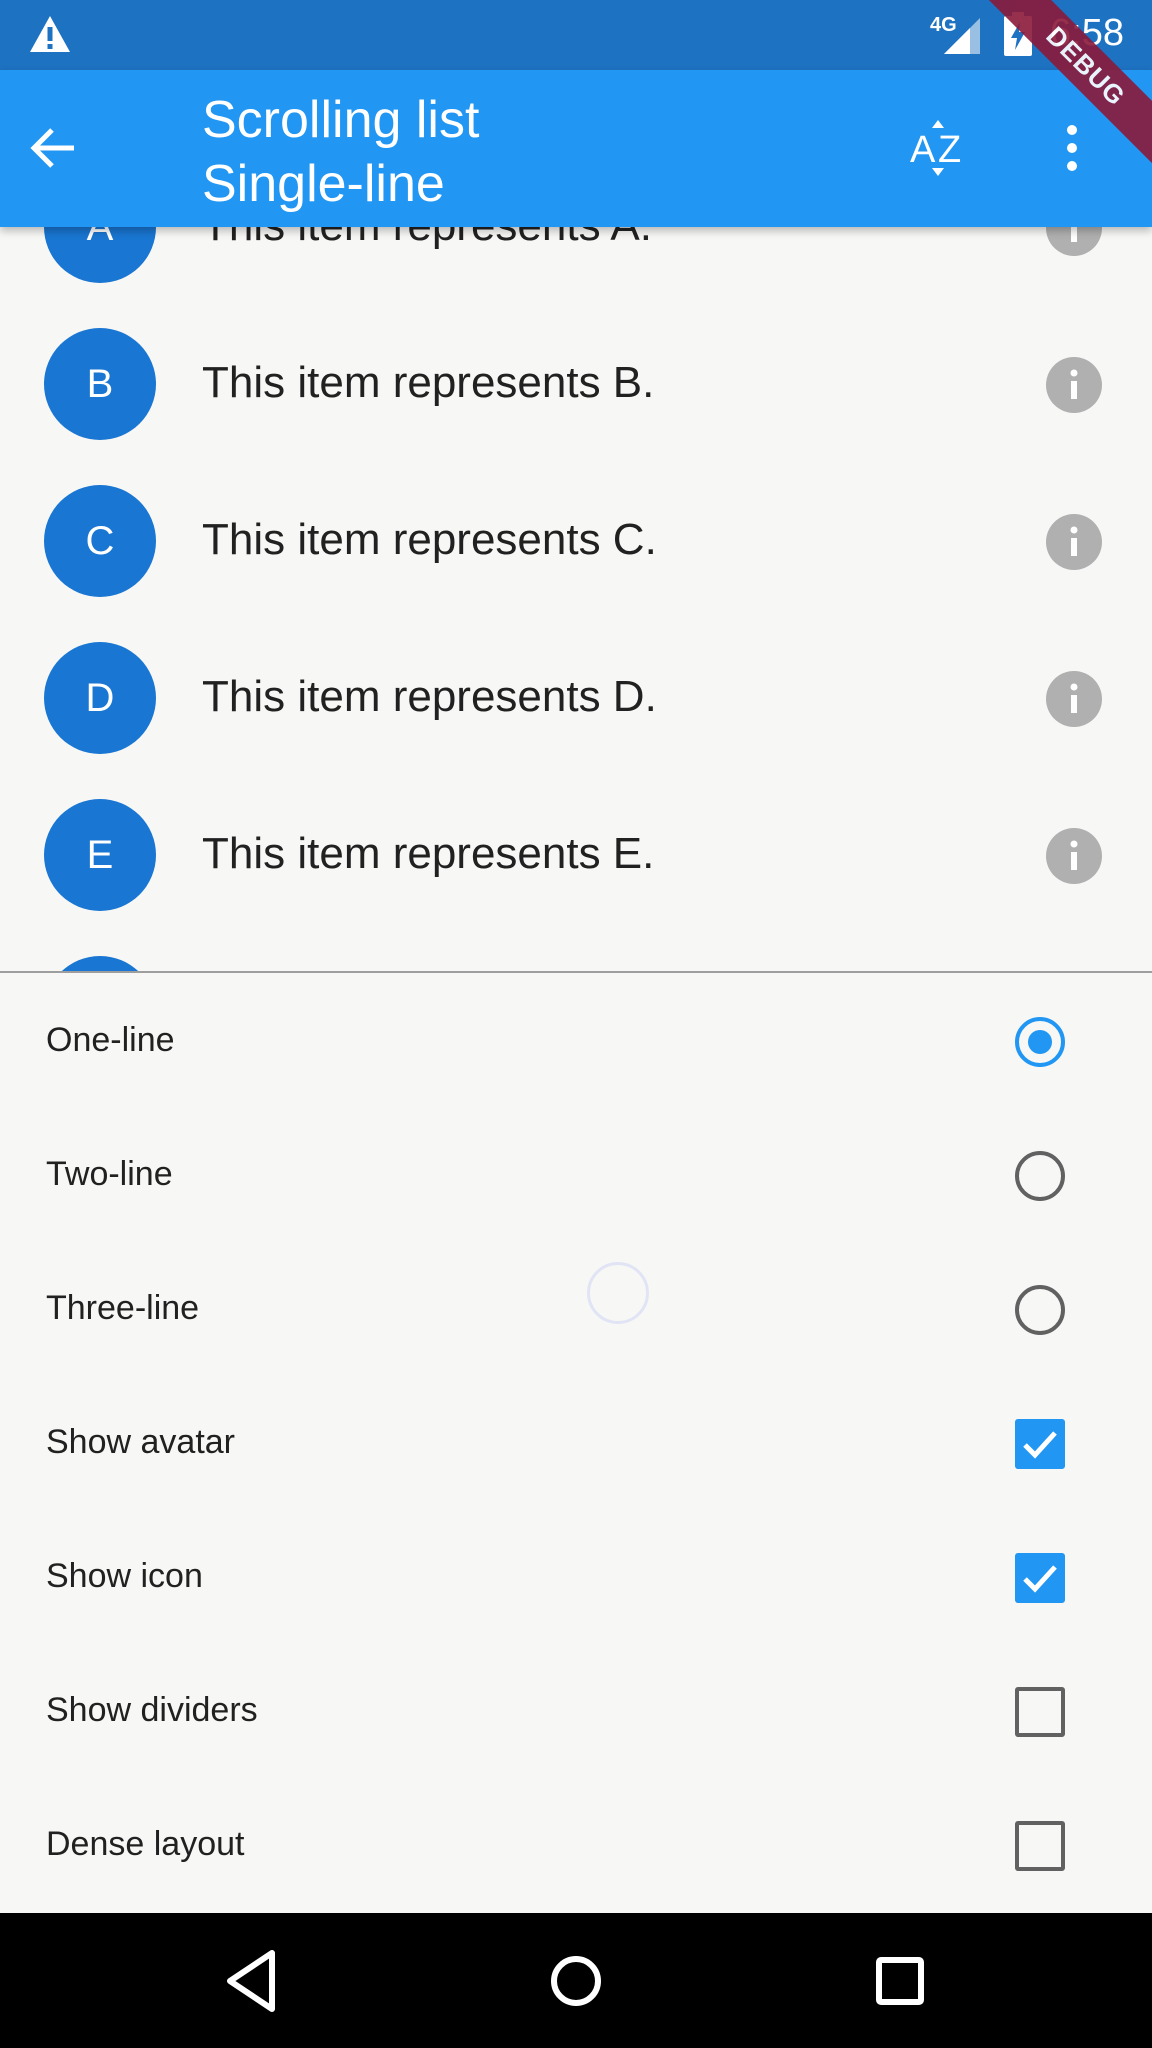  What do you see at coordinates (50, 34) in the screenshot?
I see `warning-icon` at bounding box center [50, 34].